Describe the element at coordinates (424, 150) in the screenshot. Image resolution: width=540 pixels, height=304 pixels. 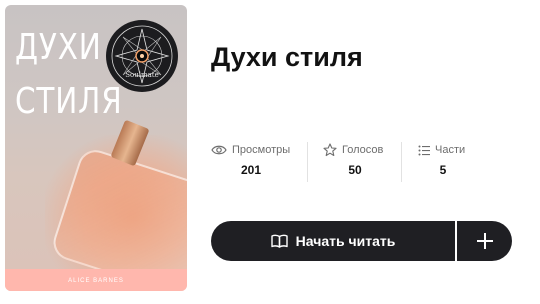
I see `list-icon` at that location.